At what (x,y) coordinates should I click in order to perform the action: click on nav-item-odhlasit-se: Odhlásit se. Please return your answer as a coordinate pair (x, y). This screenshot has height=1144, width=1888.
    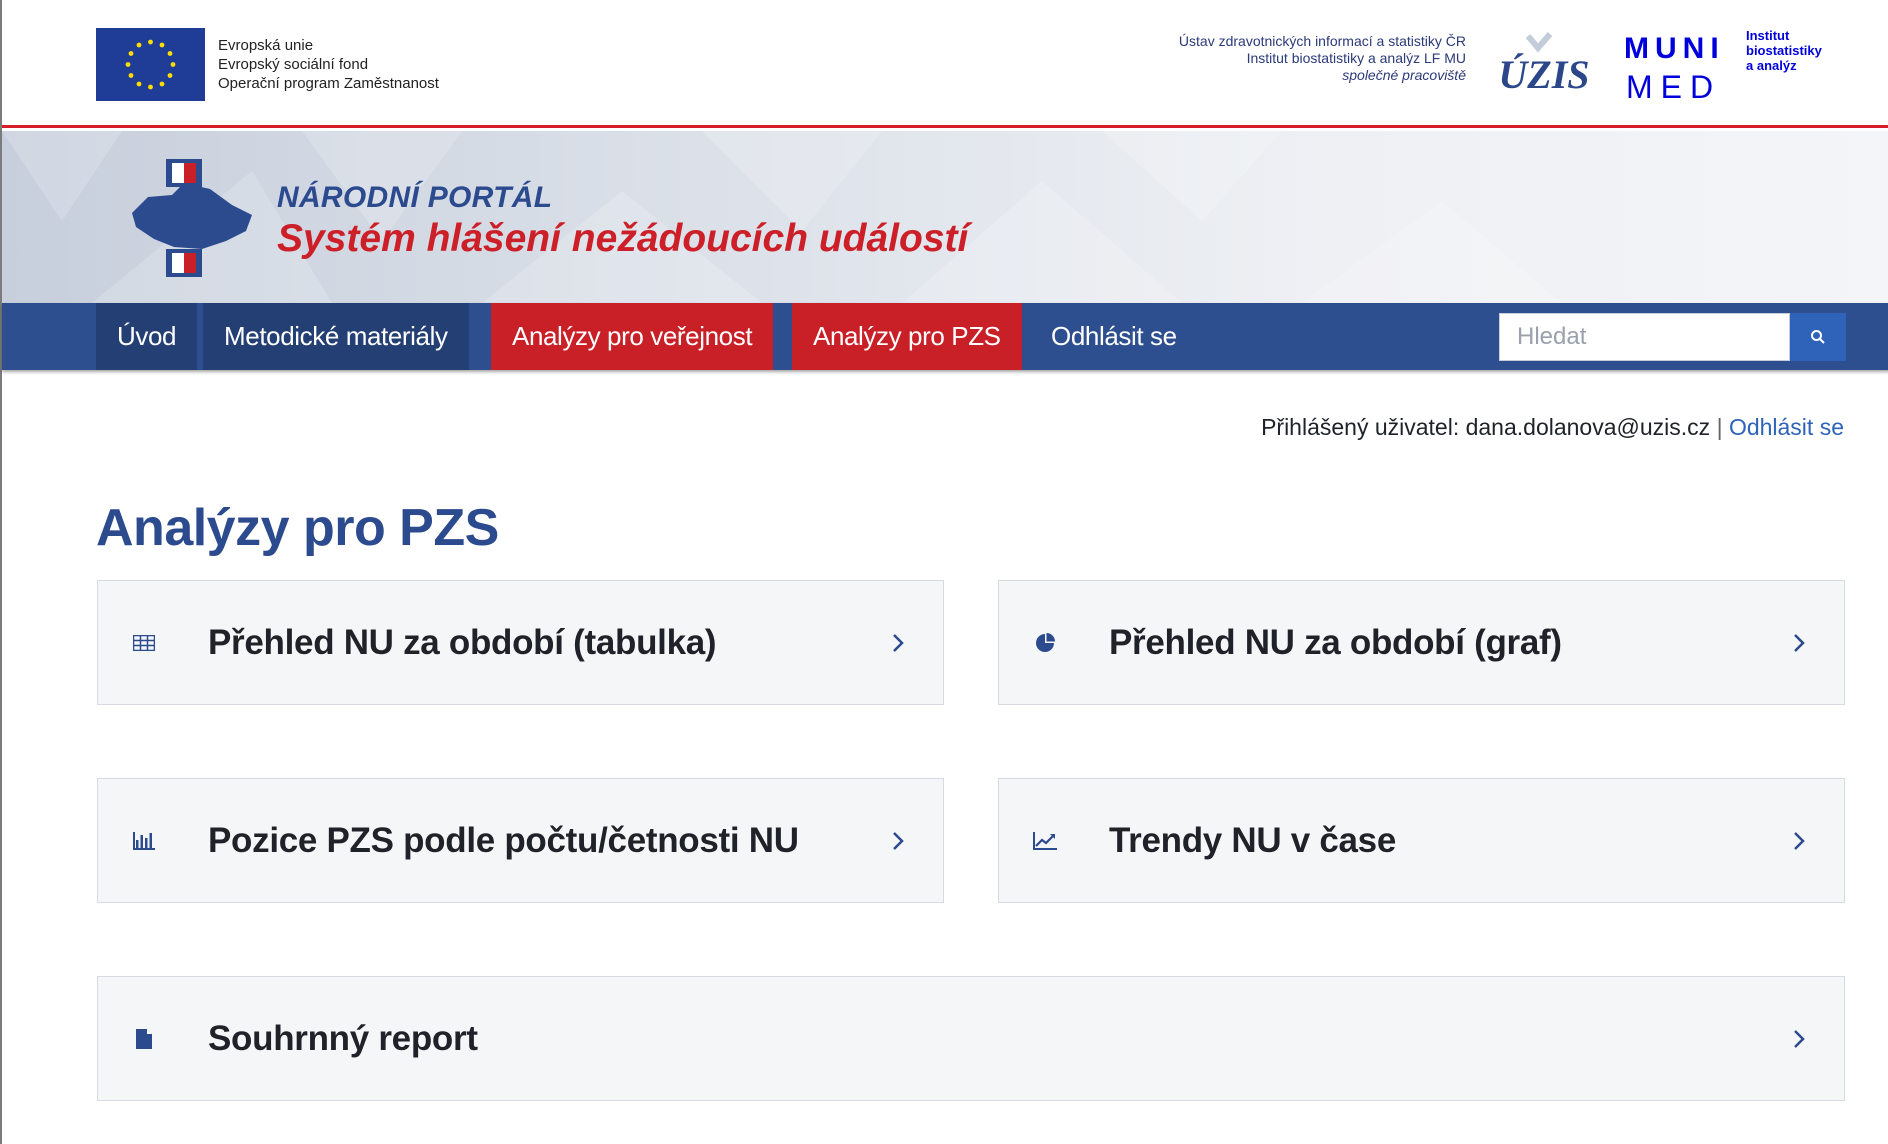
    Looking at the image, I should click on (1114, 336).